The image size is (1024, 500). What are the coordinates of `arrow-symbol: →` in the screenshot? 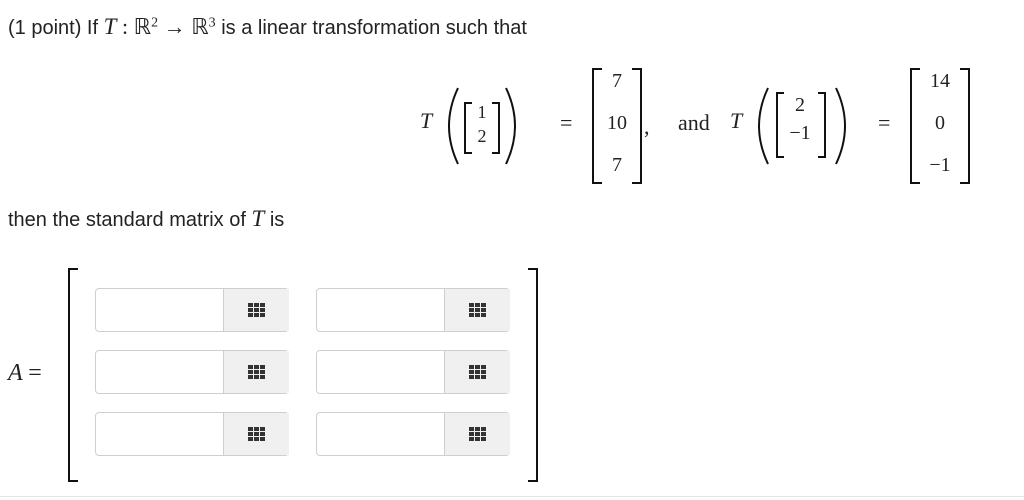 It's located at (174, 26).